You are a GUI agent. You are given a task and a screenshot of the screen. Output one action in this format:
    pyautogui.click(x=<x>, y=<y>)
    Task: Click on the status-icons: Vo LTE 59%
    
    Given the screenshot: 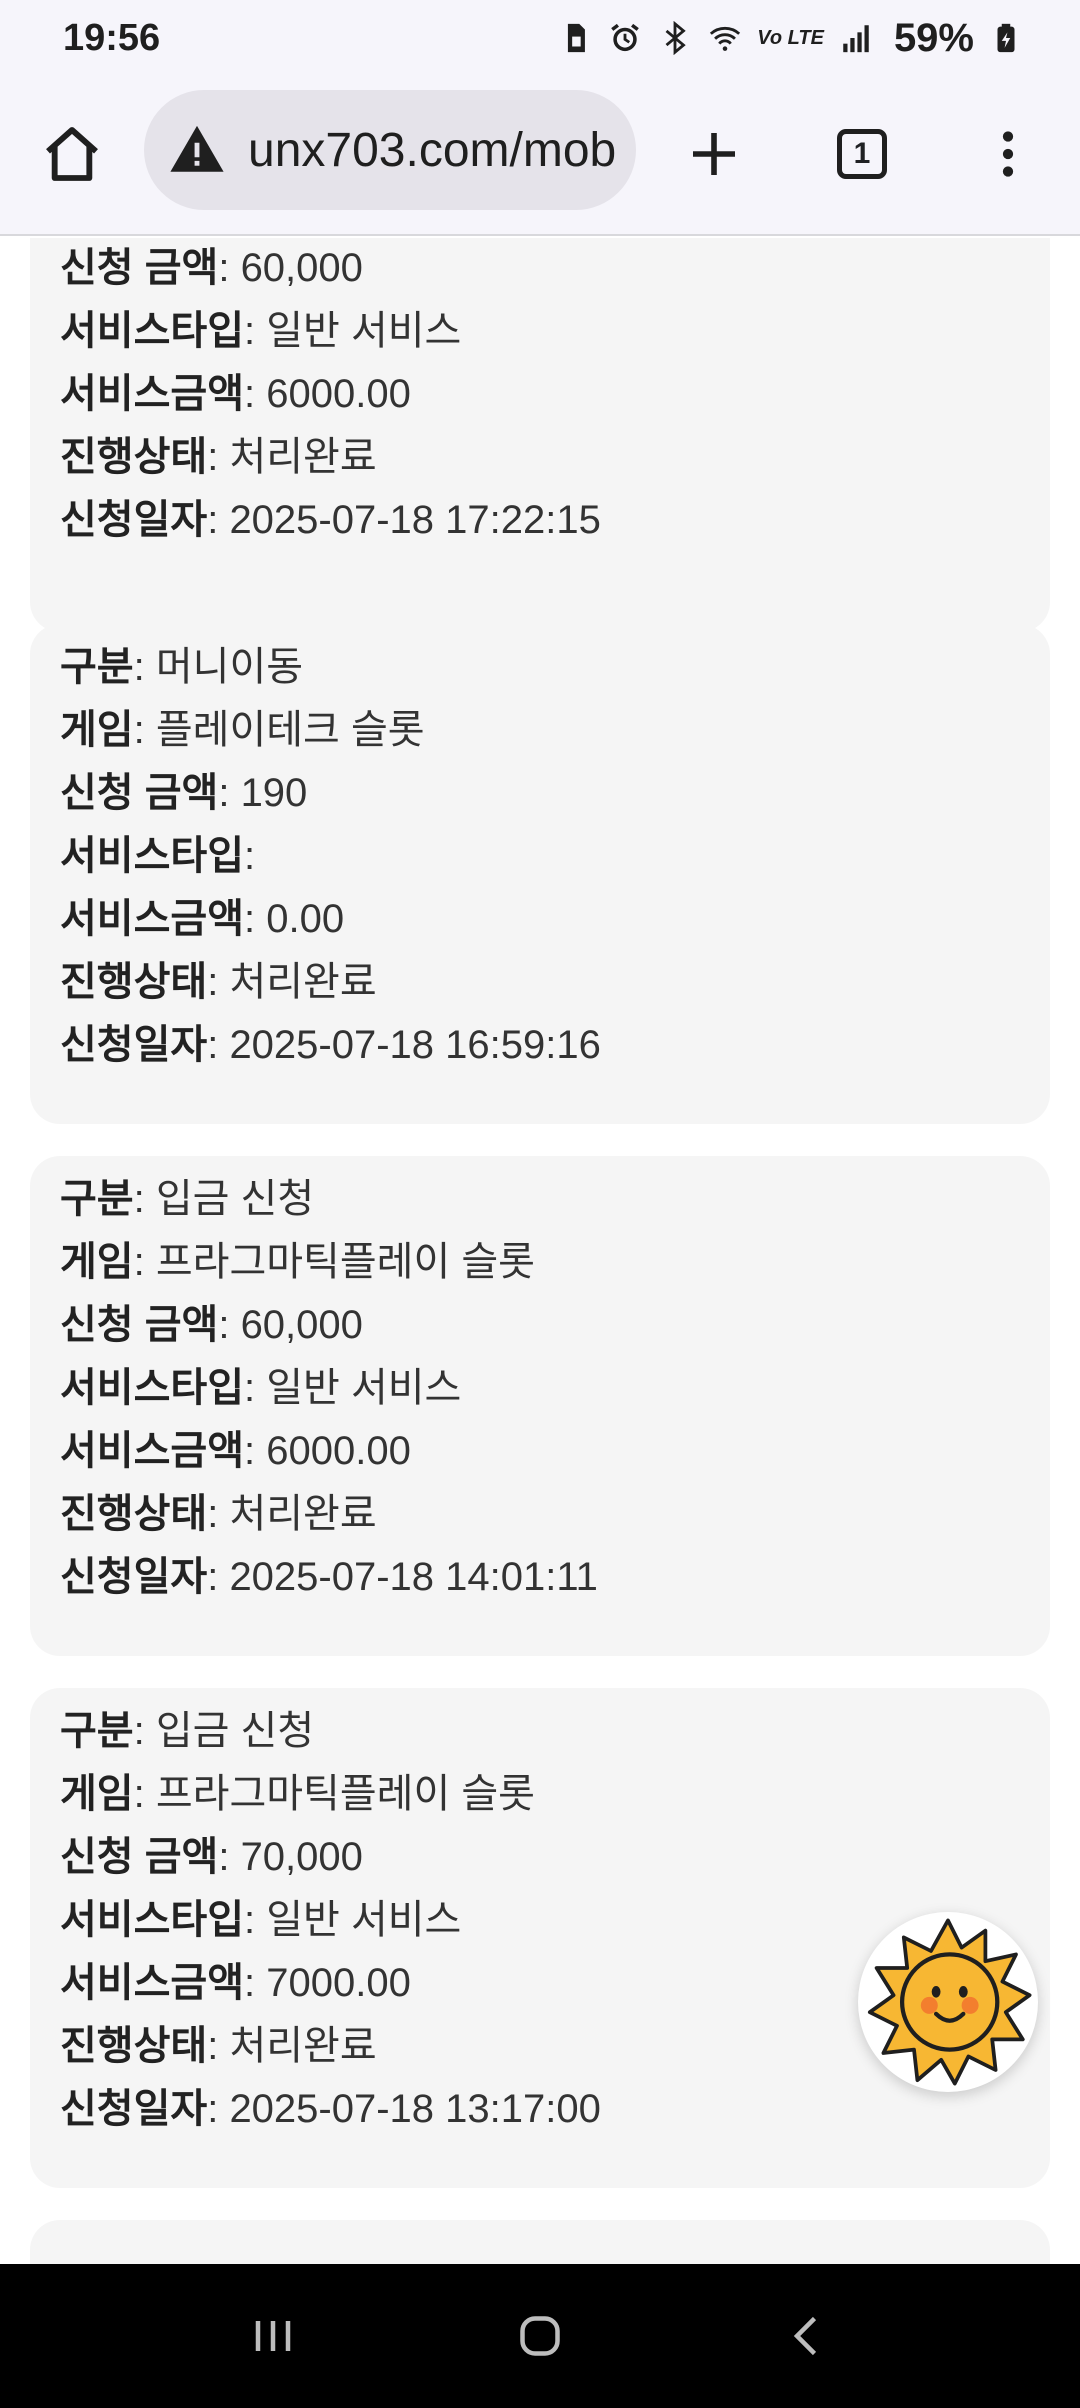 What is the action you would take?
    pyautogui.click(x=790, y=38)
    